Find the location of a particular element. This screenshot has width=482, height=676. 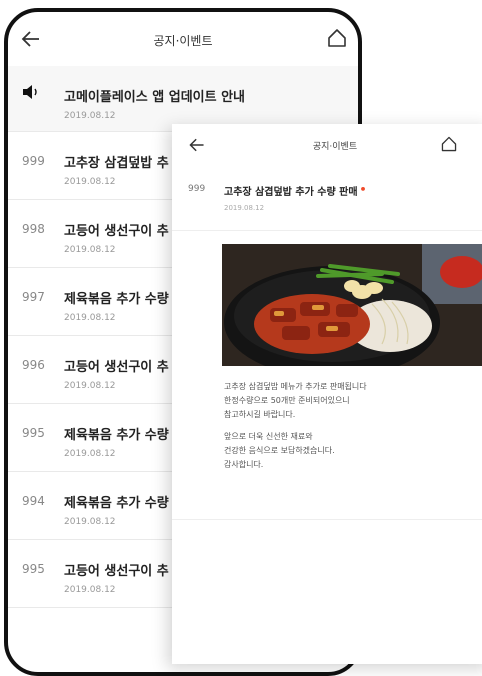

list-item-number: 997 is located at coordinates (33, 297).